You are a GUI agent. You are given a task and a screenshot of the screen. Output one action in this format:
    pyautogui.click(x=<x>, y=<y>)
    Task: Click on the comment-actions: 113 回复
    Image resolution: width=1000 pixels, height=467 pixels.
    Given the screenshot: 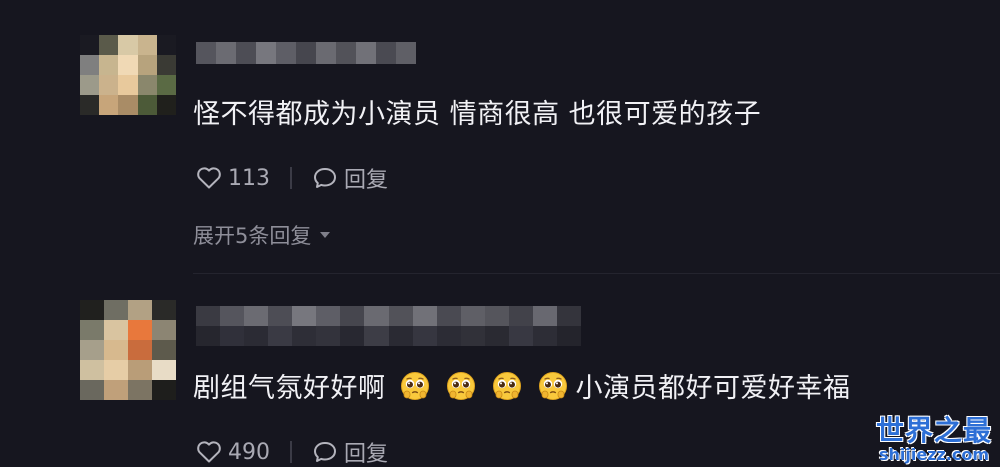 What is the action you would take?
    pyautogui.click(x=292, y=178)
    